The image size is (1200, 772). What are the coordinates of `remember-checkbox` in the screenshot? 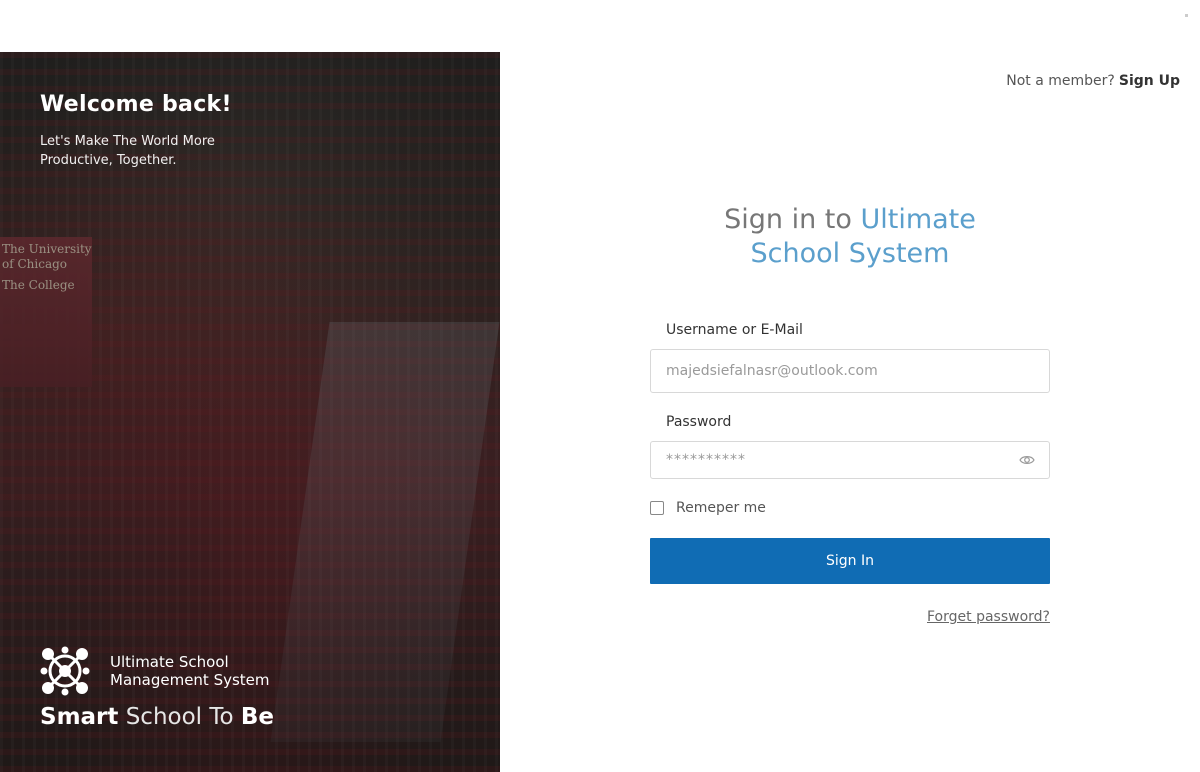 It's located at (657, 508).